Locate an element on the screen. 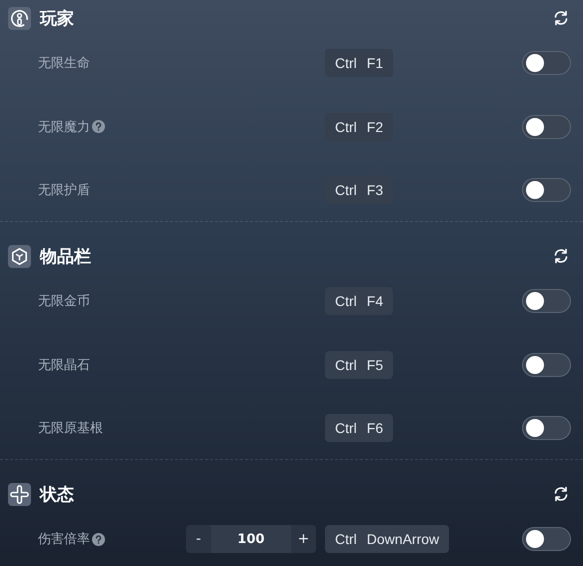  cross-icon is located at coordinates (19, 494).